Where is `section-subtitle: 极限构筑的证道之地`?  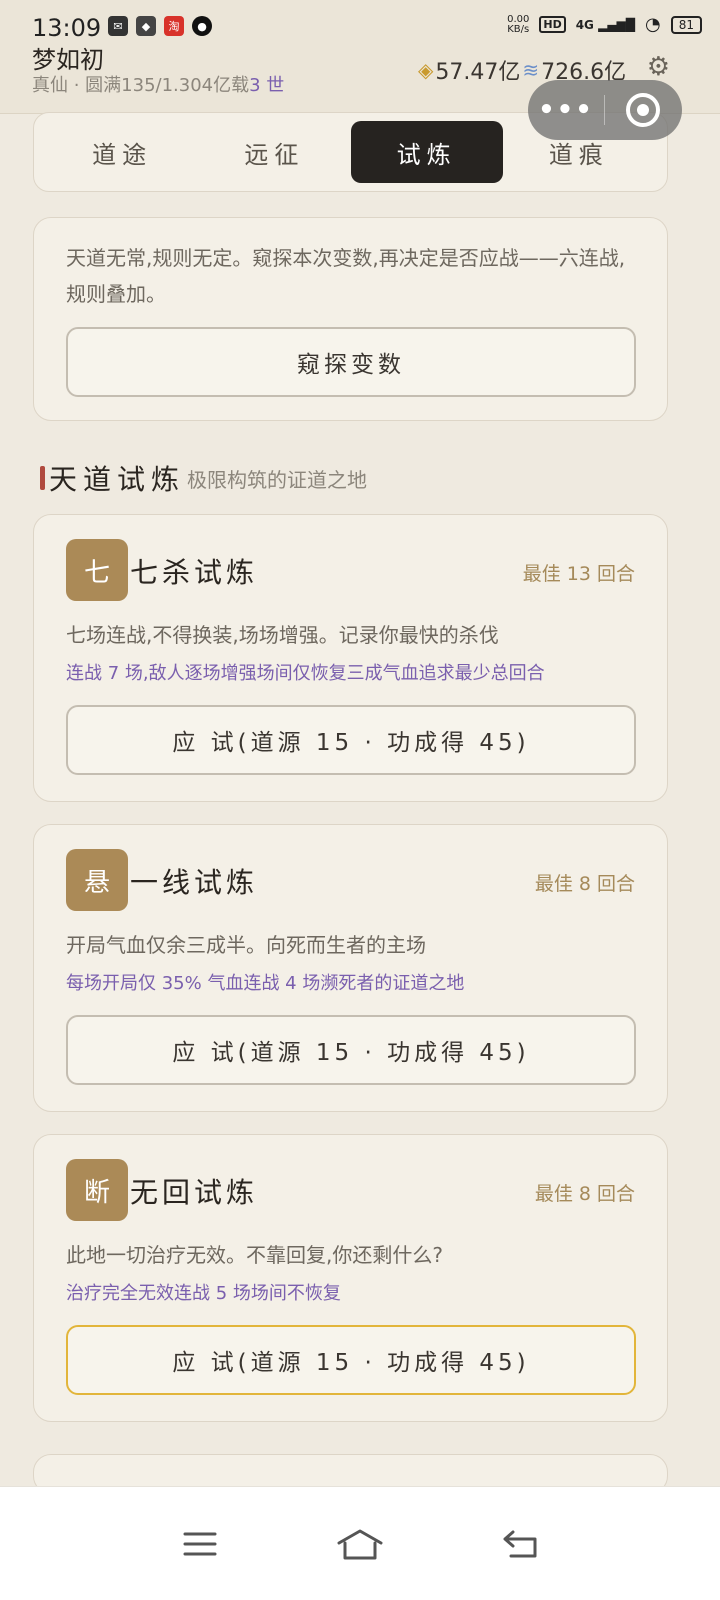 section-subtitle: 极限构筑的证道之地 is located at coordinates (277, 479).